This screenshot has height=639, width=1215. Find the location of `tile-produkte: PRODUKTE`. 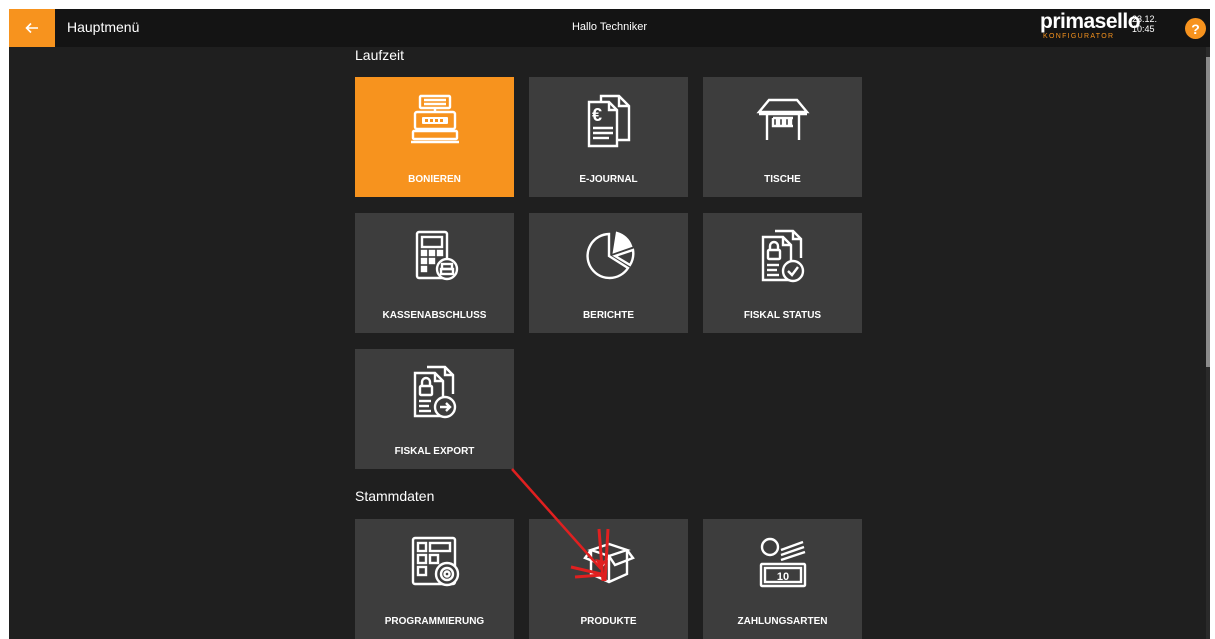

tile-produkte: PRODUKTE is located at coordinates (608, 579).